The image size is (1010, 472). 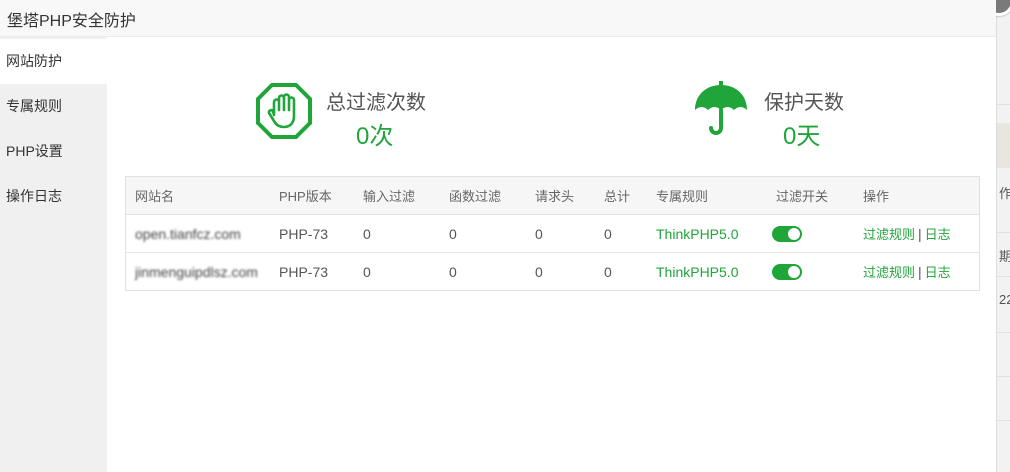 I want to click on column-header-input-filter: 输入过滤, so click(x=397, y=196).